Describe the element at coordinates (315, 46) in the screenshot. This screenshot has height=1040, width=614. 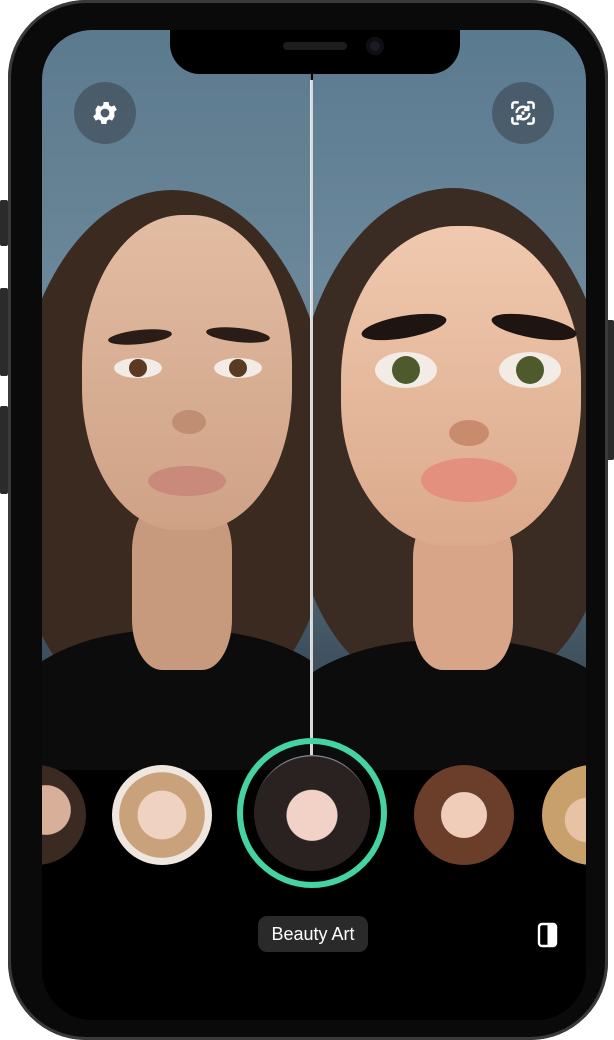
I see `speaker-grille` at that location.